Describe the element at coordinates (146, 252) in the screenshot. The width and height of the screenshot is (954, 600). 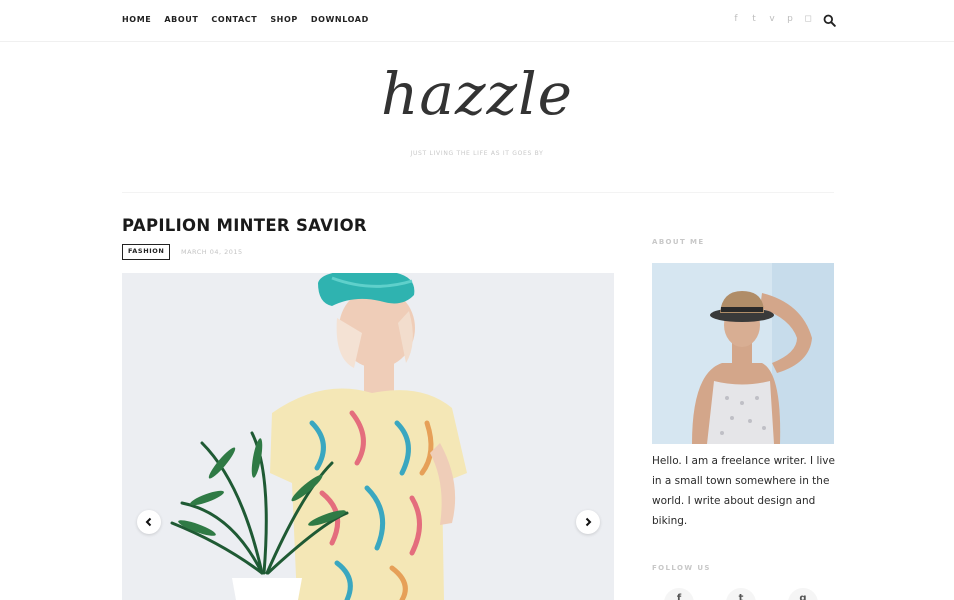
I see `category-badge: FASHION` at that location.